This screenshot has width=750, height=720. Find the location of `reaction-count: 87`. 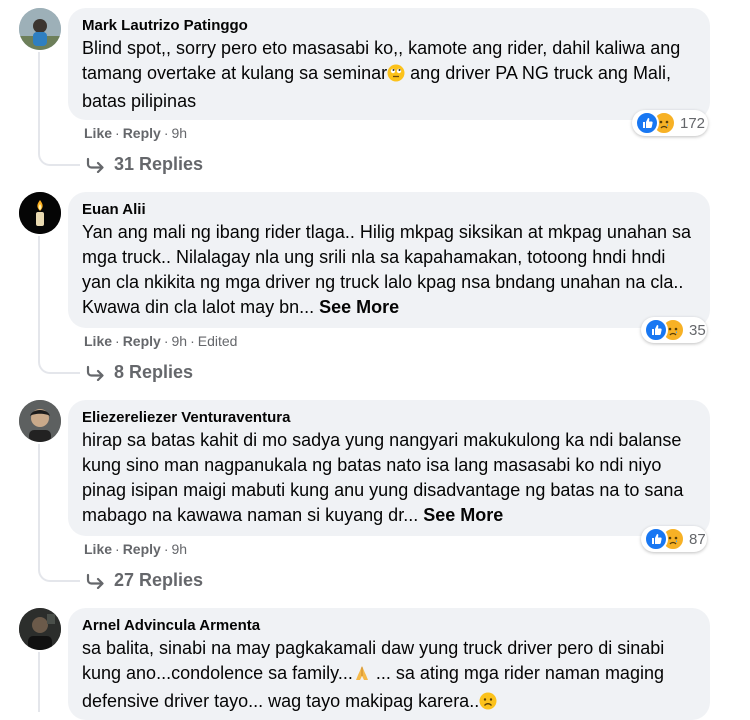

reaction-count: 87 is located at coordinates (697, 539).